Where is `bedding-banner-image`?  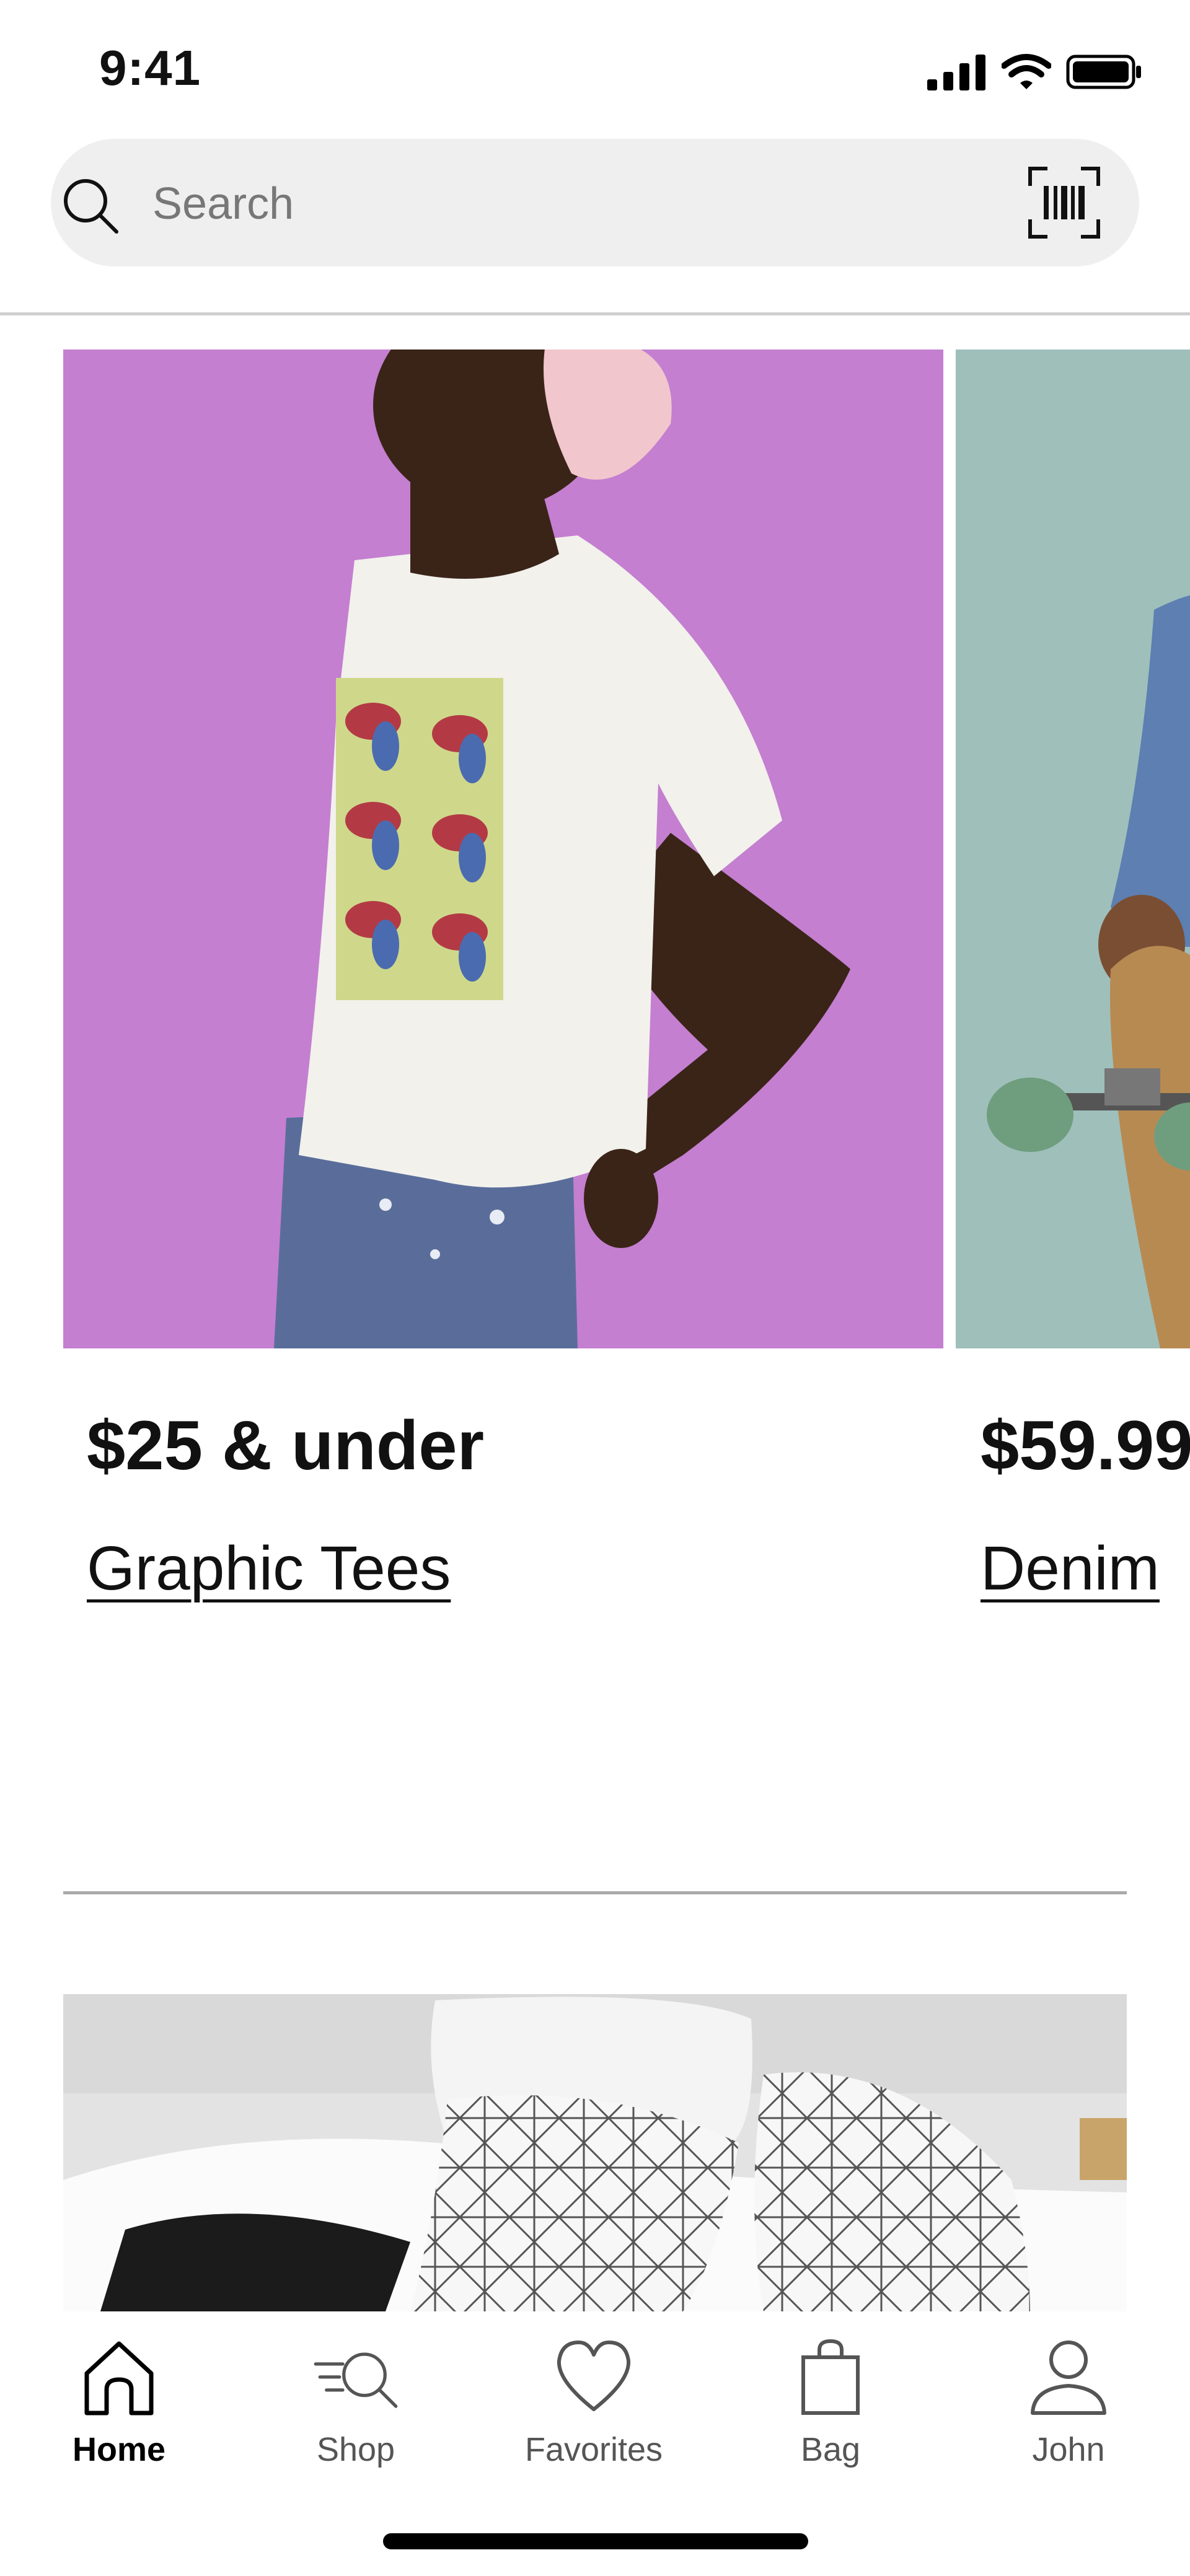
bedding-banner-image is located at coordinates (595, 2152).